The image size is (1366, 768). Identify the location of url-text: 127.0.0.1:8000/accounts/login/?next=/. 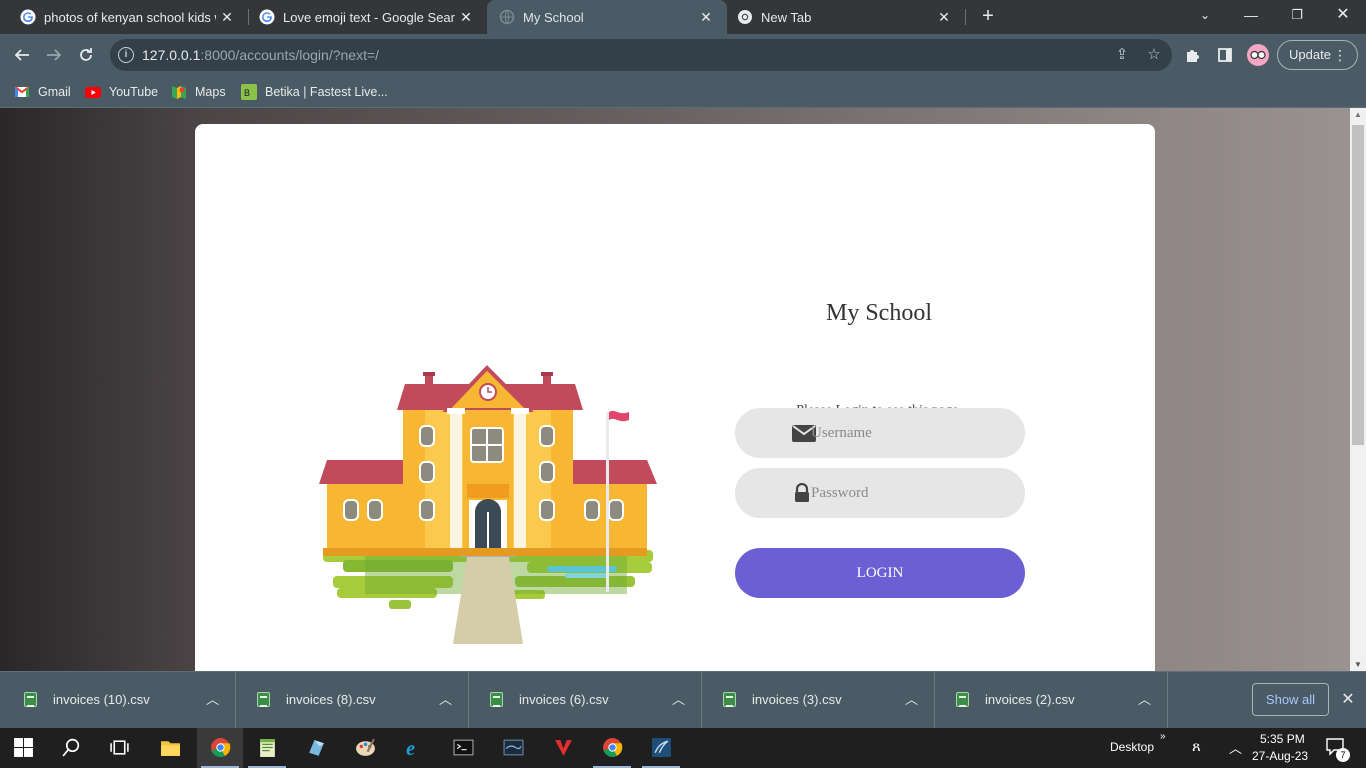
(260, 55).